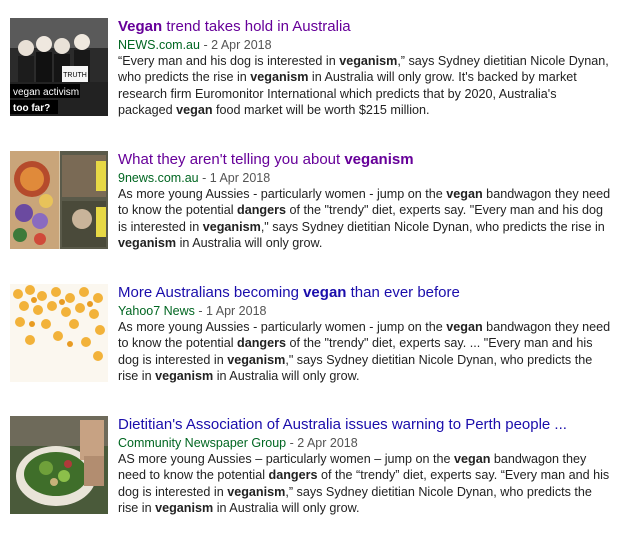  Describe the element at coordinates (46, 92) in the screenshot. I see `thumbnail-caption-line-1: vegan activism` at that location.